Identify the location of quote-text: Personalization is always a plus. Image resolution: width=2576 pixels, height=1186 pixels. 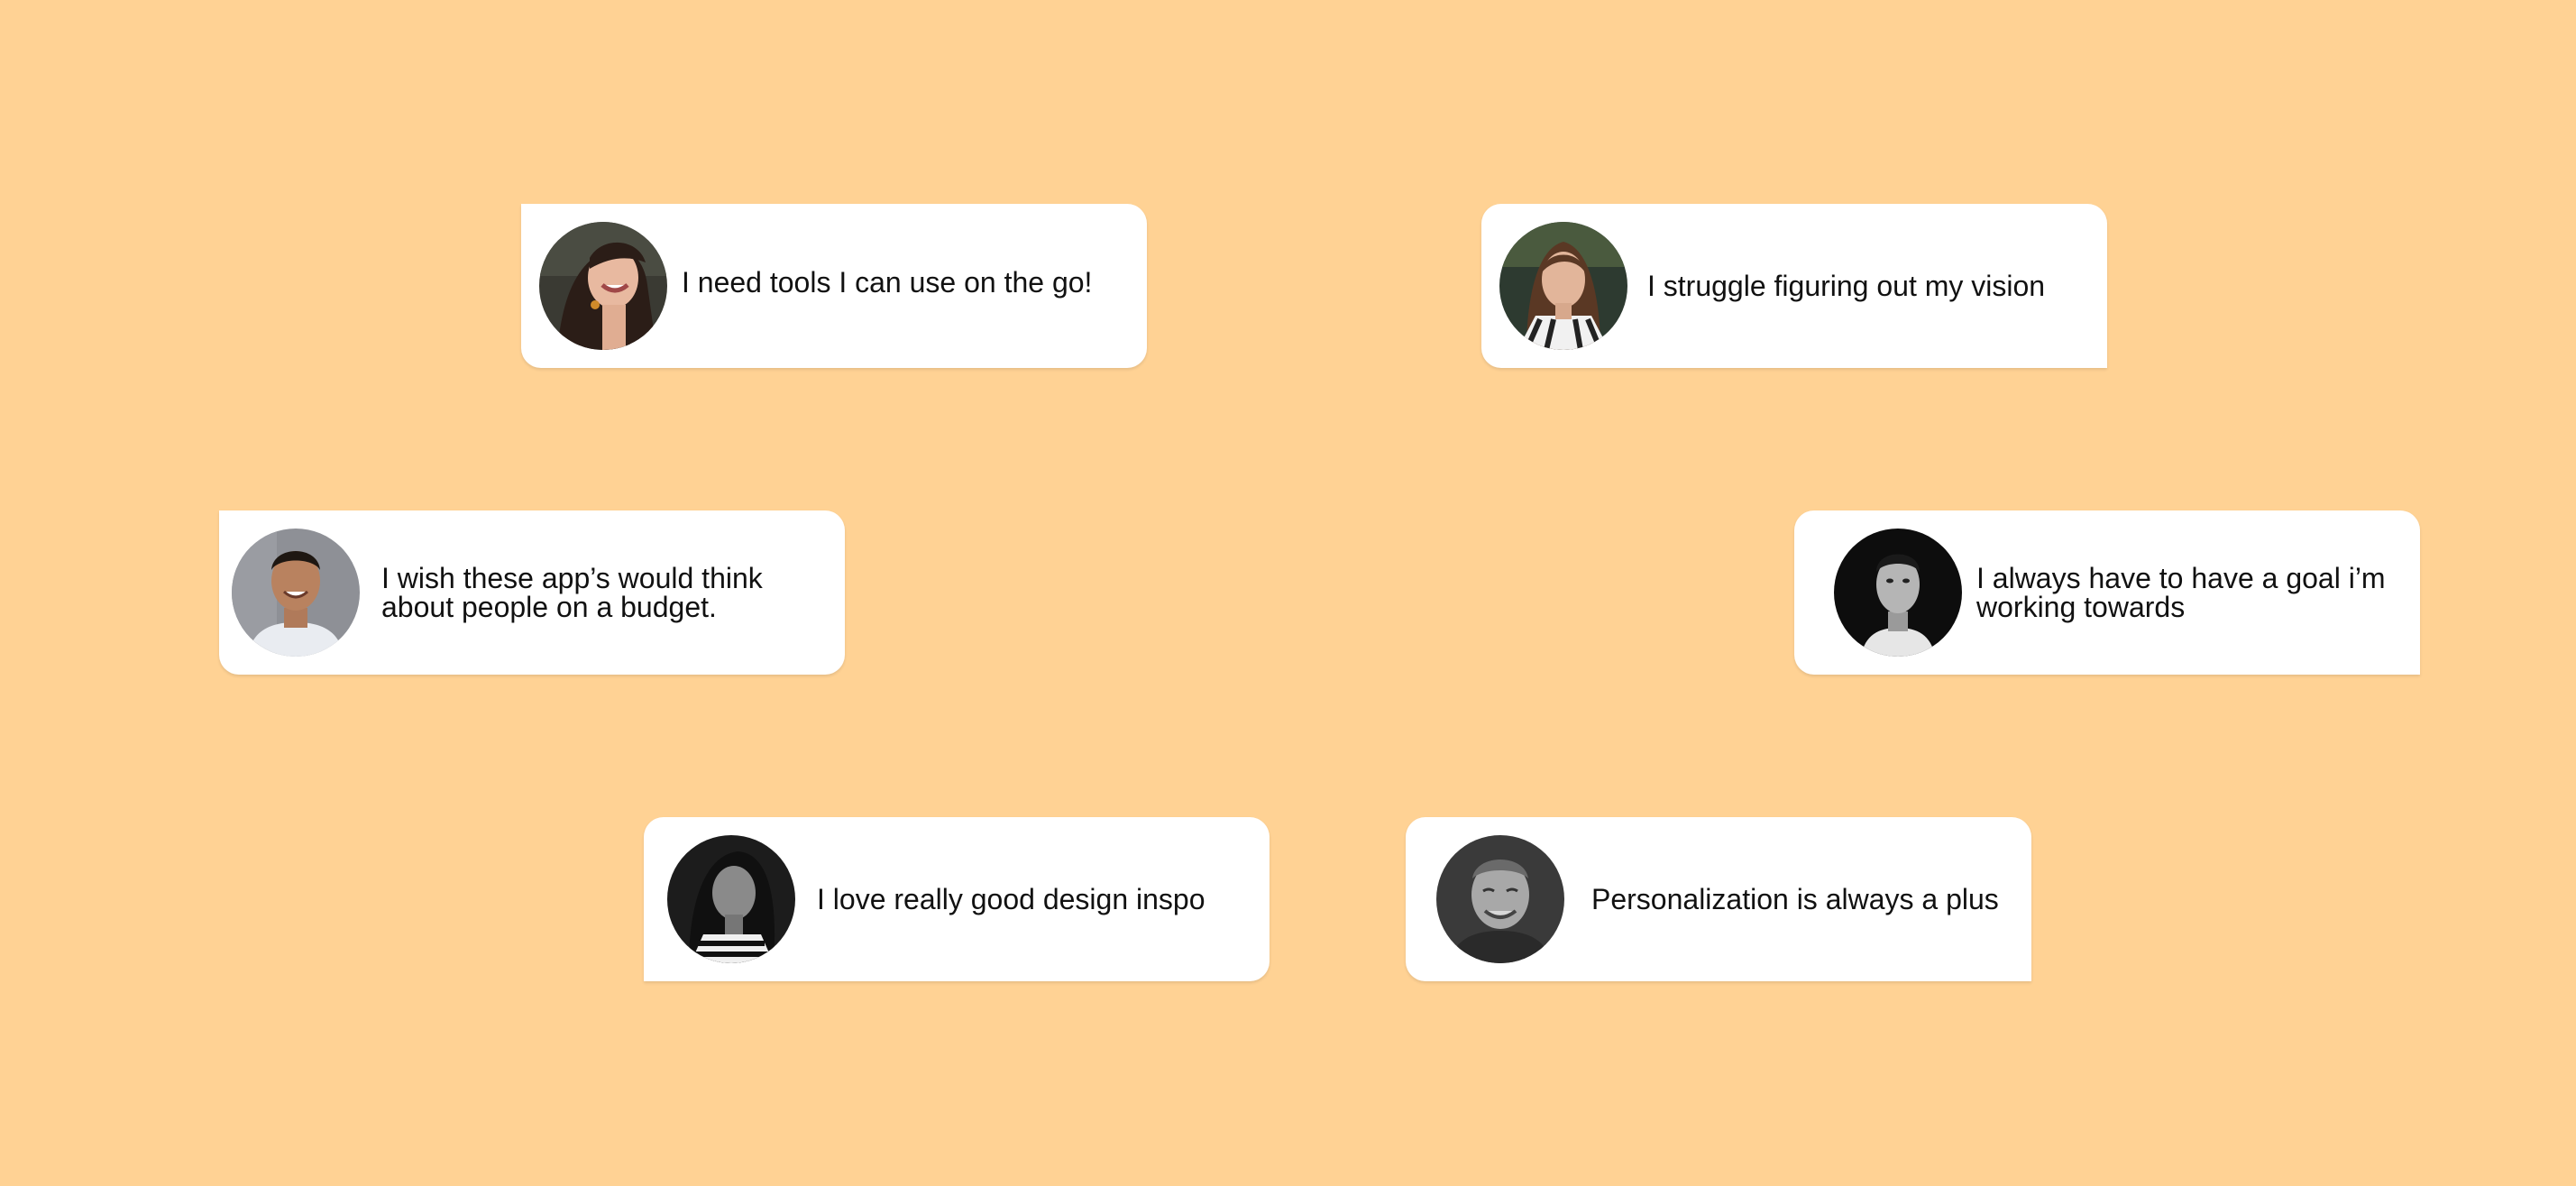
(1795, 899).